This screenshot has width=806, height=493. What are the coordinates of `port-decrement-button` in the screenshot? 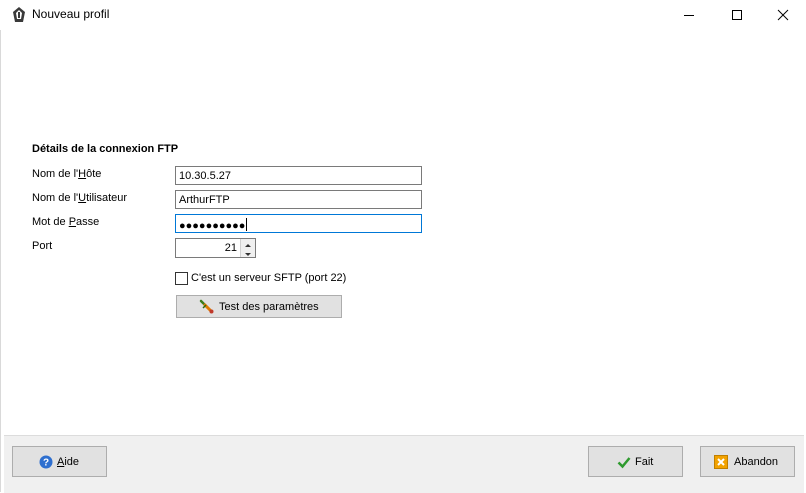 It's located at (248, 252).